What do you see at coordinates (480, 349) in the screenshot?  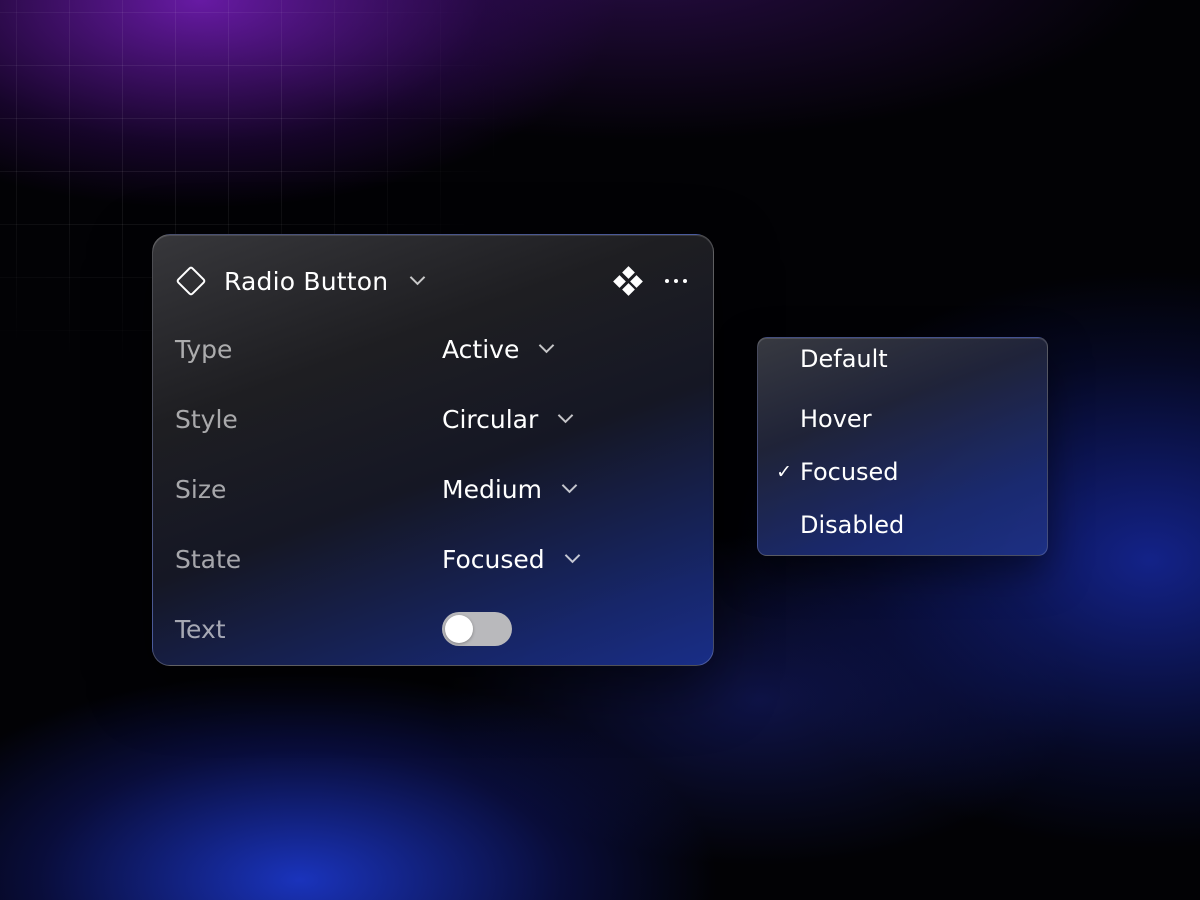 I see `property-value: Active` at bounding box center [480, 349].